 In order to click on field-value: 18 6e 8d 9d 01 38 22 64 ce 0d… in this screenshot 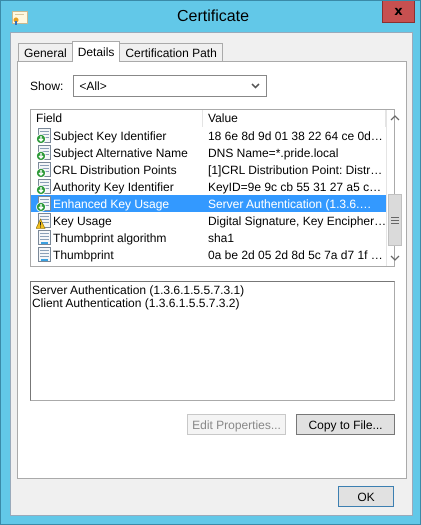, I will do `click(295, 135)`.